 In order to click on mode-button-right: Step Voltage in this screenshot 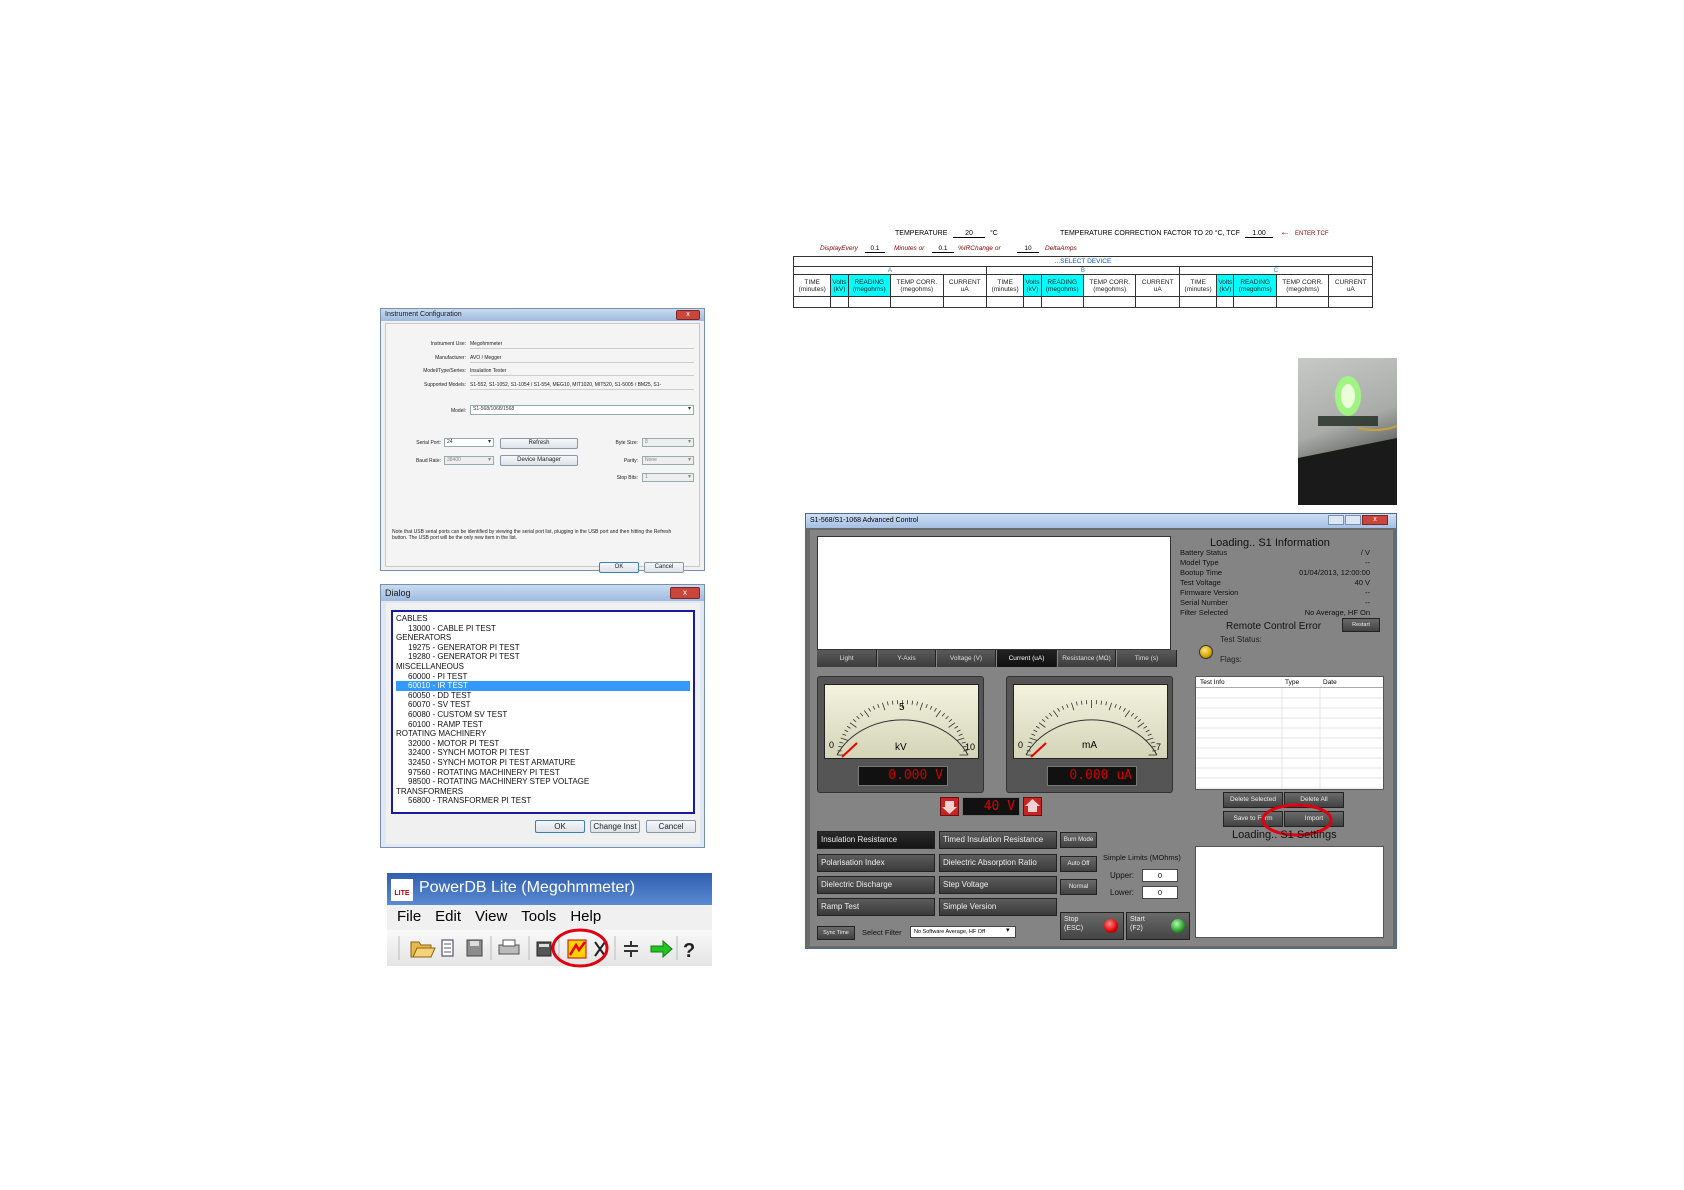, I will do `click(998, 885)`.